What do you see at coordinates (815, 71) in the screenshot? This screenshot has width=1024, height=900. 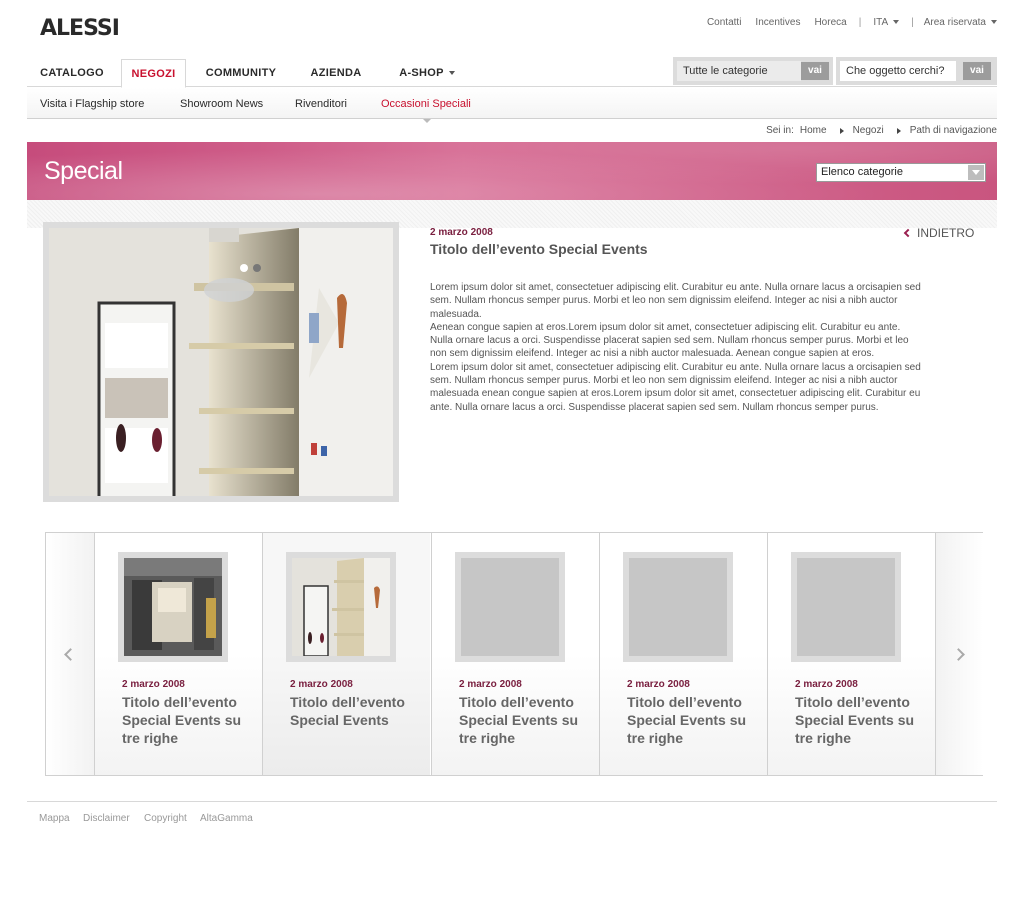 I see `category-go-button: vai` at bounding box center [815, 71].